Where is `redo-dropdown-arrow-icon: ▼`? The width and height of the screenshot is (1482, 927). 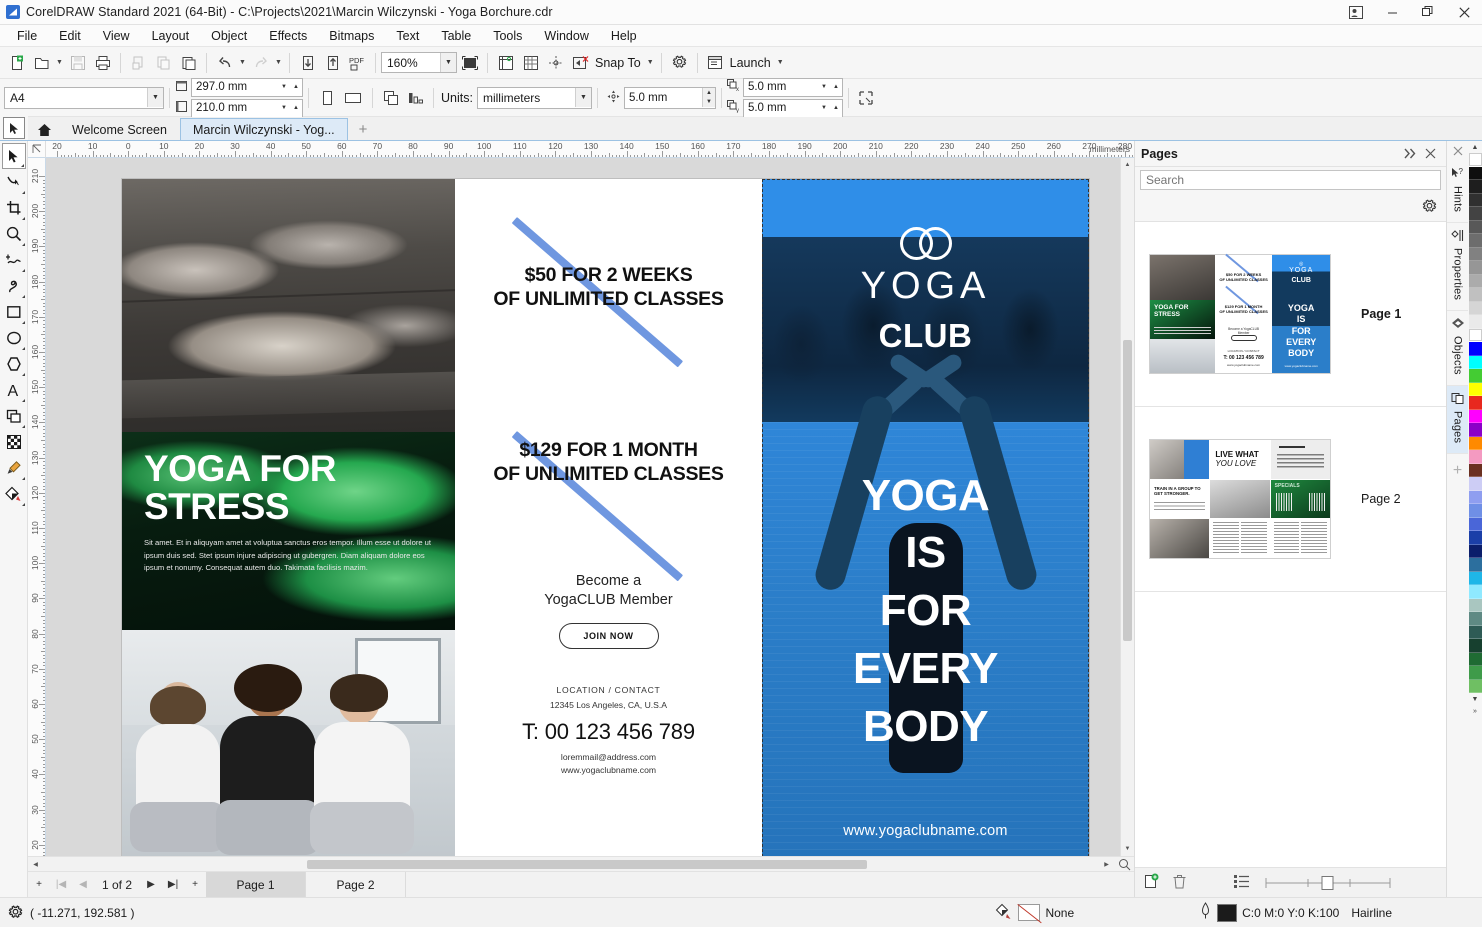 redo-dropdown-arrow-icon: ▼ is located at coordinates (278, 62).